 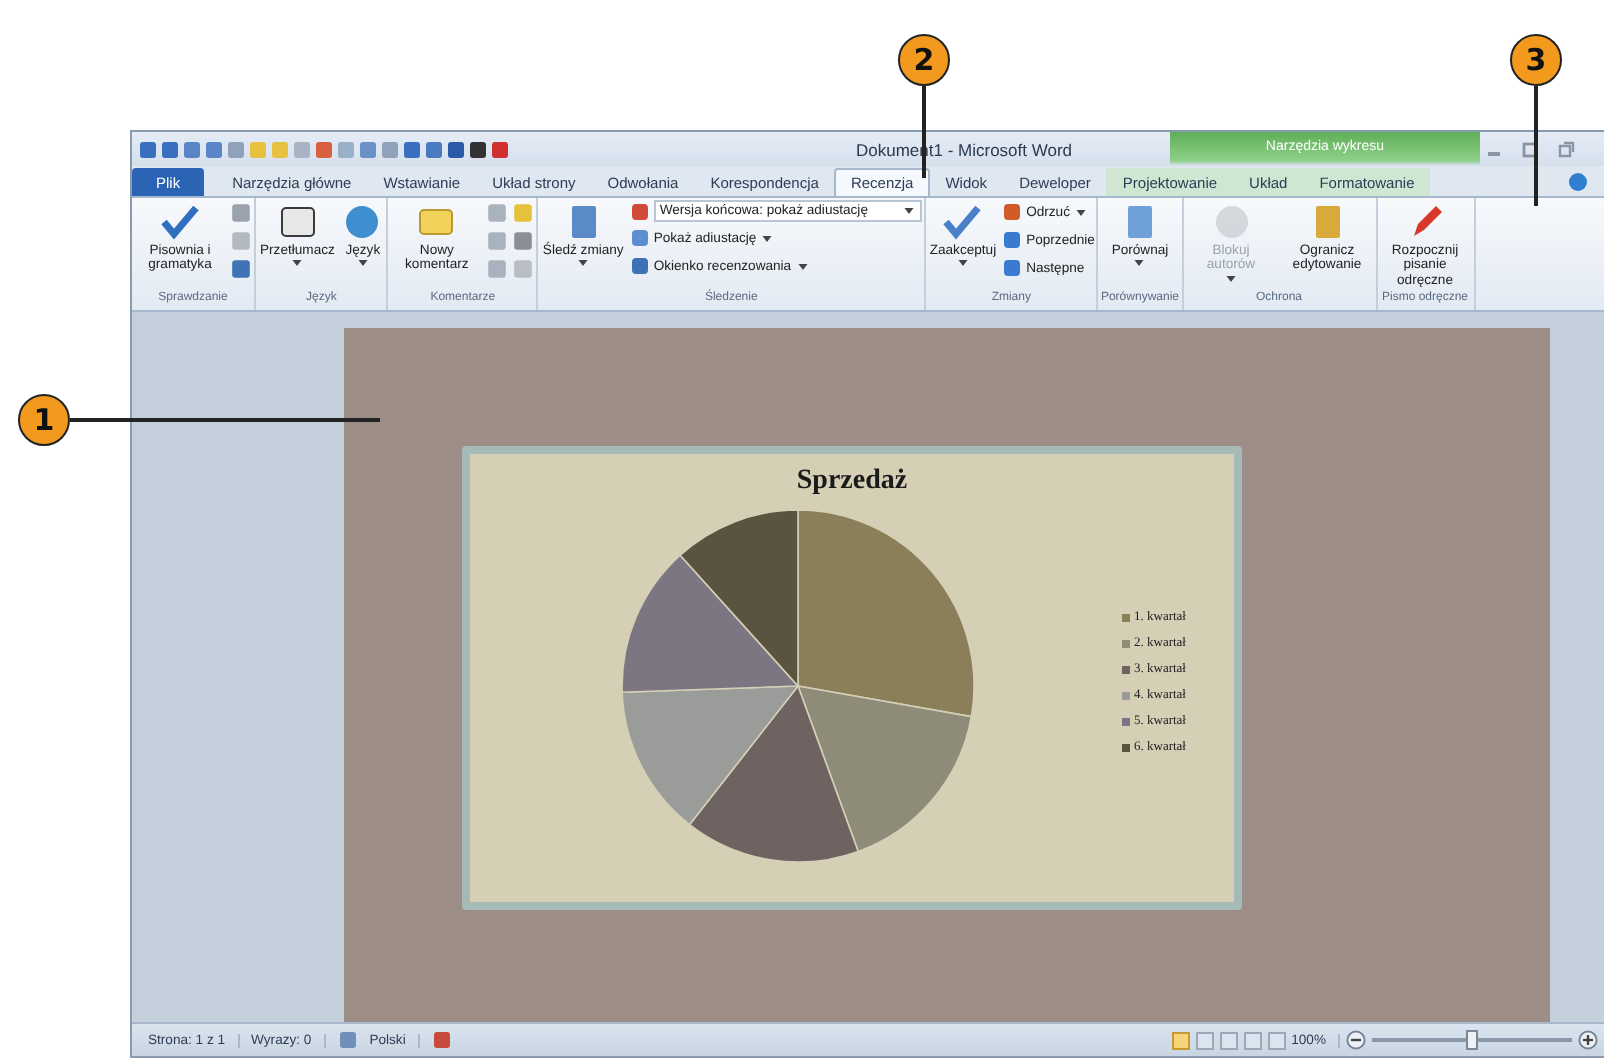 I want to click on callout-number: 2, so click(x=924, y=60).